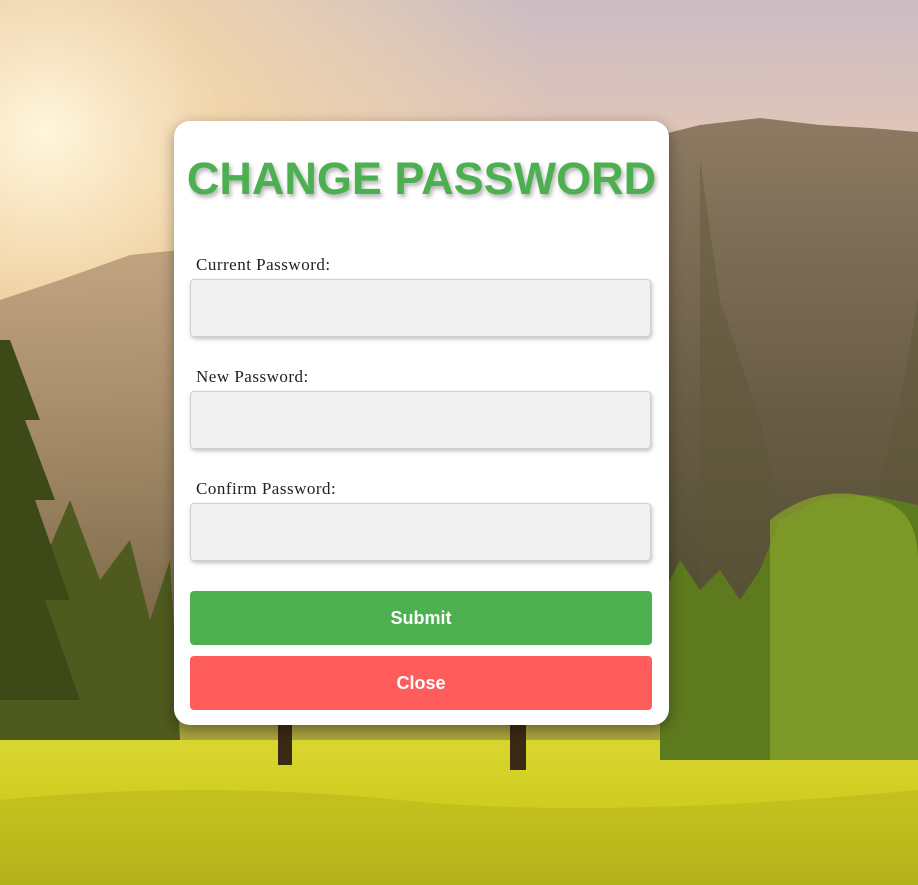 This screenshot has width=918, height=885. Describe the element at coordinates (421, 683) in the screenshot. I see `close-button: Close` at that location.